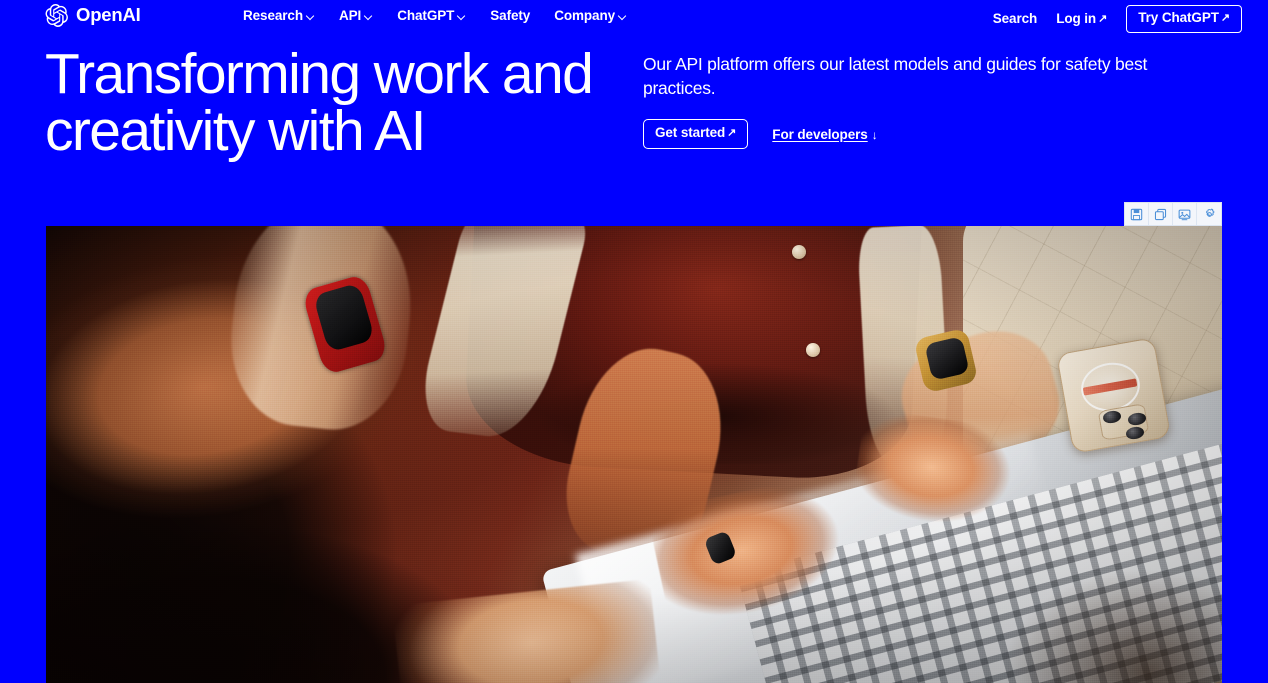 Image resolution: width=1268 pixels, height=683 pixels. I want to click on get-started-label: Get started, so click(690, 133).